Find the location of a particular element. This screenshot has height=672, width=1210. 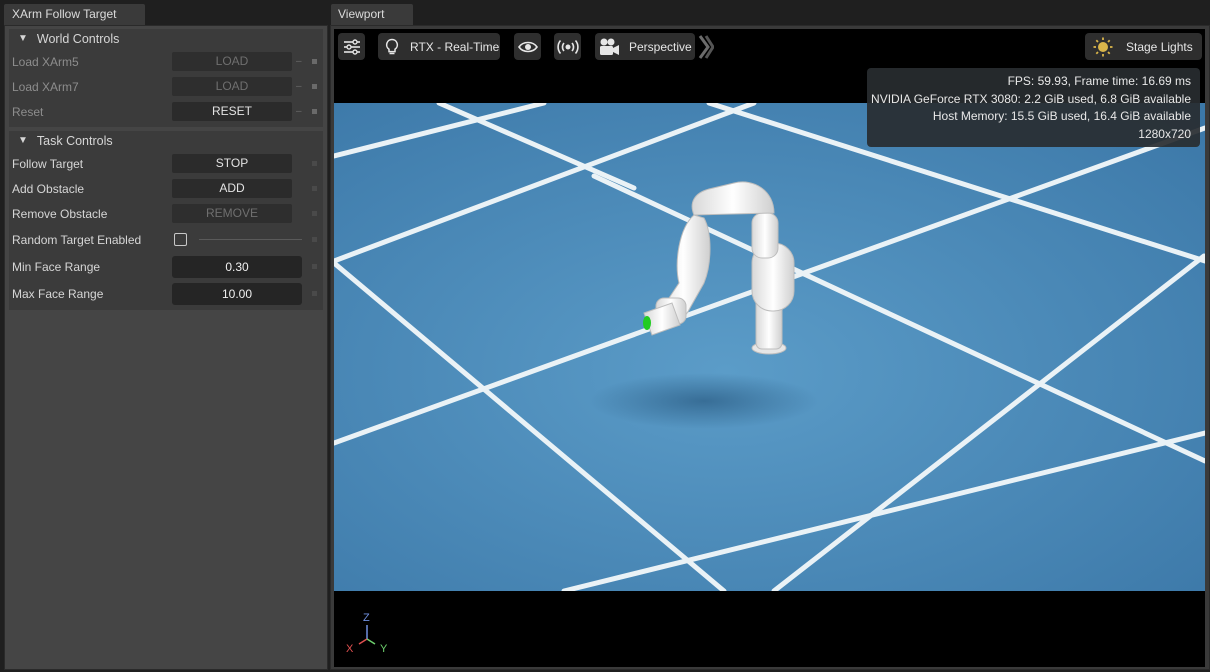

load-xarm5-button: LOAD is located at coordinates (232, 61).